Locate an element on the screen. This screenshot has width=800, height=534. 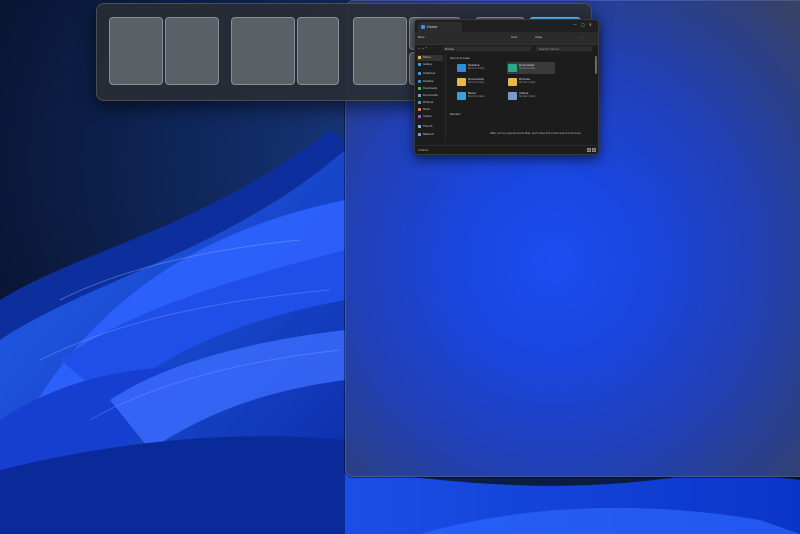
sidebar-item-gallery: Gallery is located at coordinates (430, 65).